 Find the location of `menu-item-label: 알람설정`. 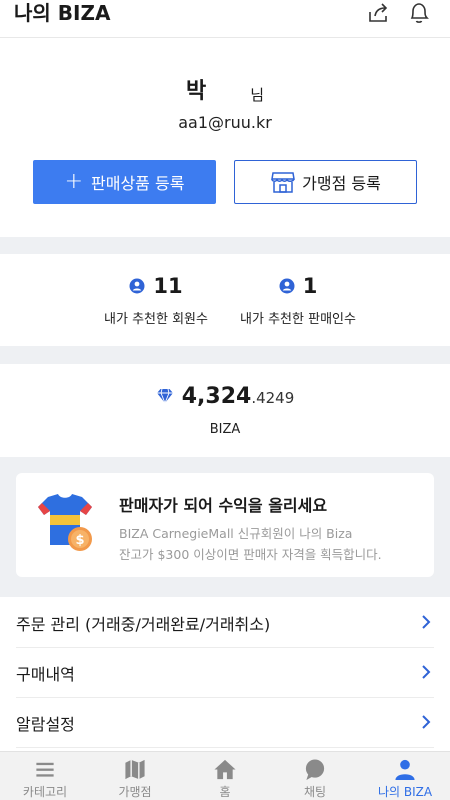

menu-item-label: 알람설정 is located at coordinates (45, 724).